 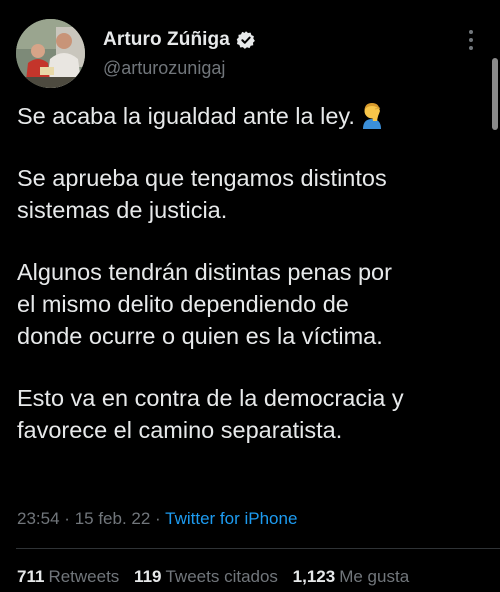 What do you see at coordinates (246, 40) in the screenshot?
I see `verified-badge-icon` at bounding box center [246, 40].